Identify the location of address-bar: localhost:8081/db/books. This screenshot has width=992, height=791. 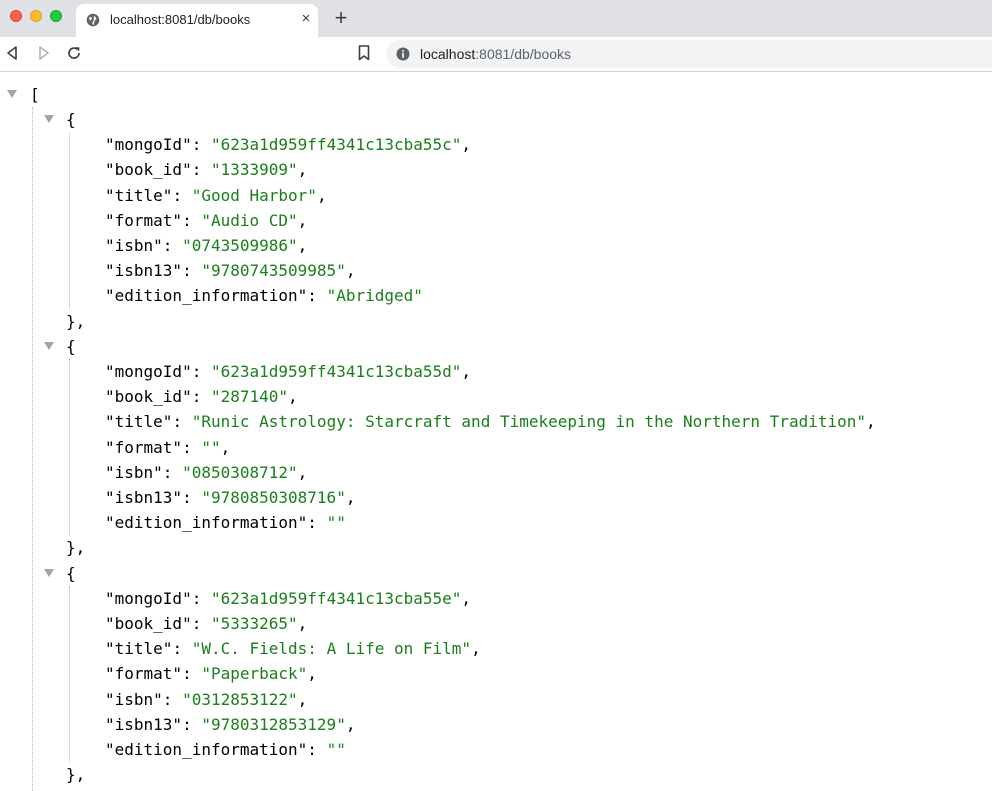
(689, 54).